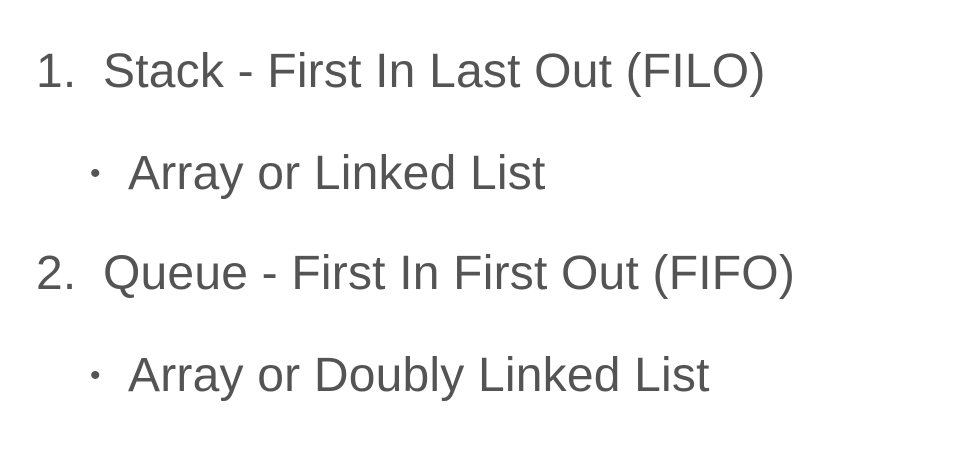 Image resolution: width=976 pixels, height=456 pixels. I want to click on list-item-stack: 1. Stack - First In Last Out (FILO), so click(401, 72).